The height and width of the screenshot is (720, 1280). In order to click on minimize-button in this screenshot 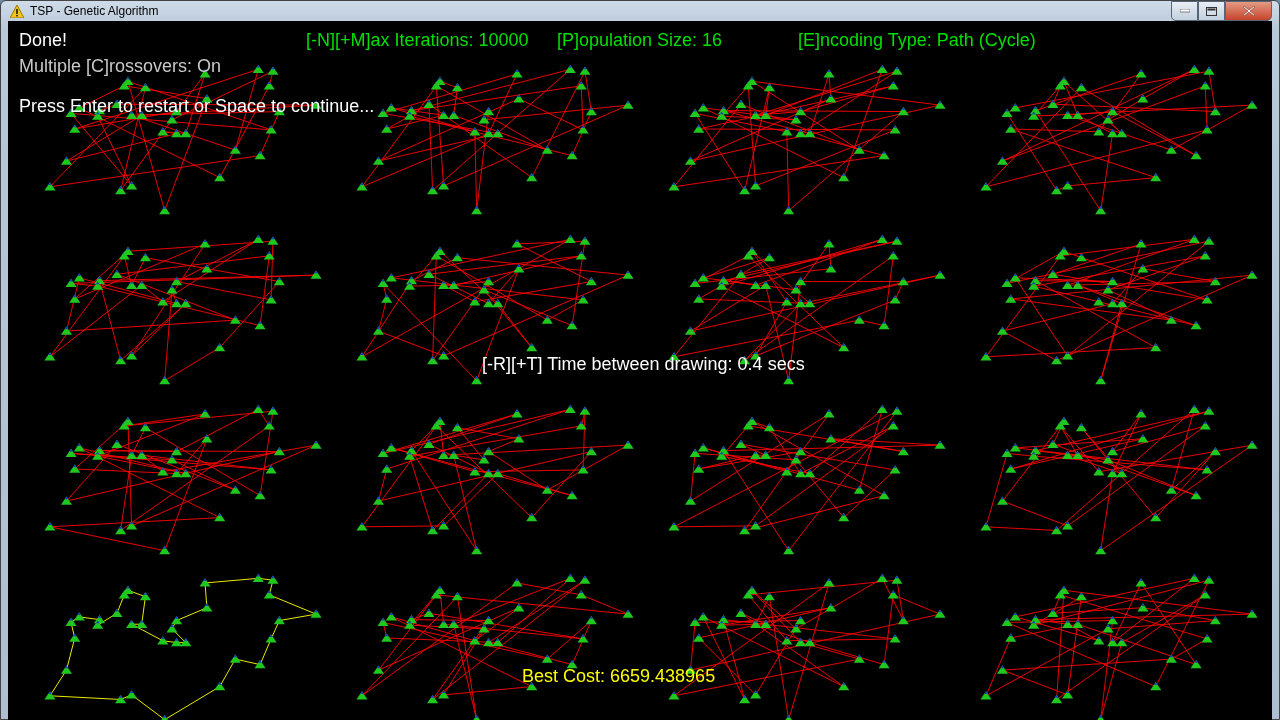, I will do `click(1184, 11)`.